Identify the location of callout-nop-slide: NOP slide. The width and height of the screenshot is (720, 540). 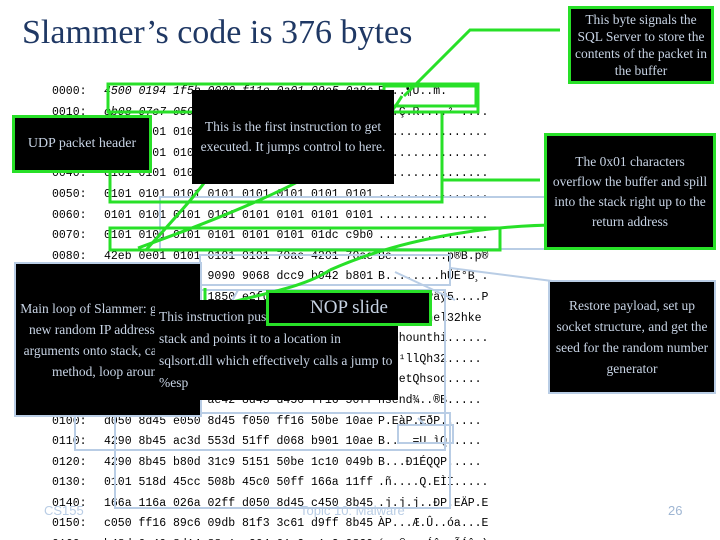
(349, 308).